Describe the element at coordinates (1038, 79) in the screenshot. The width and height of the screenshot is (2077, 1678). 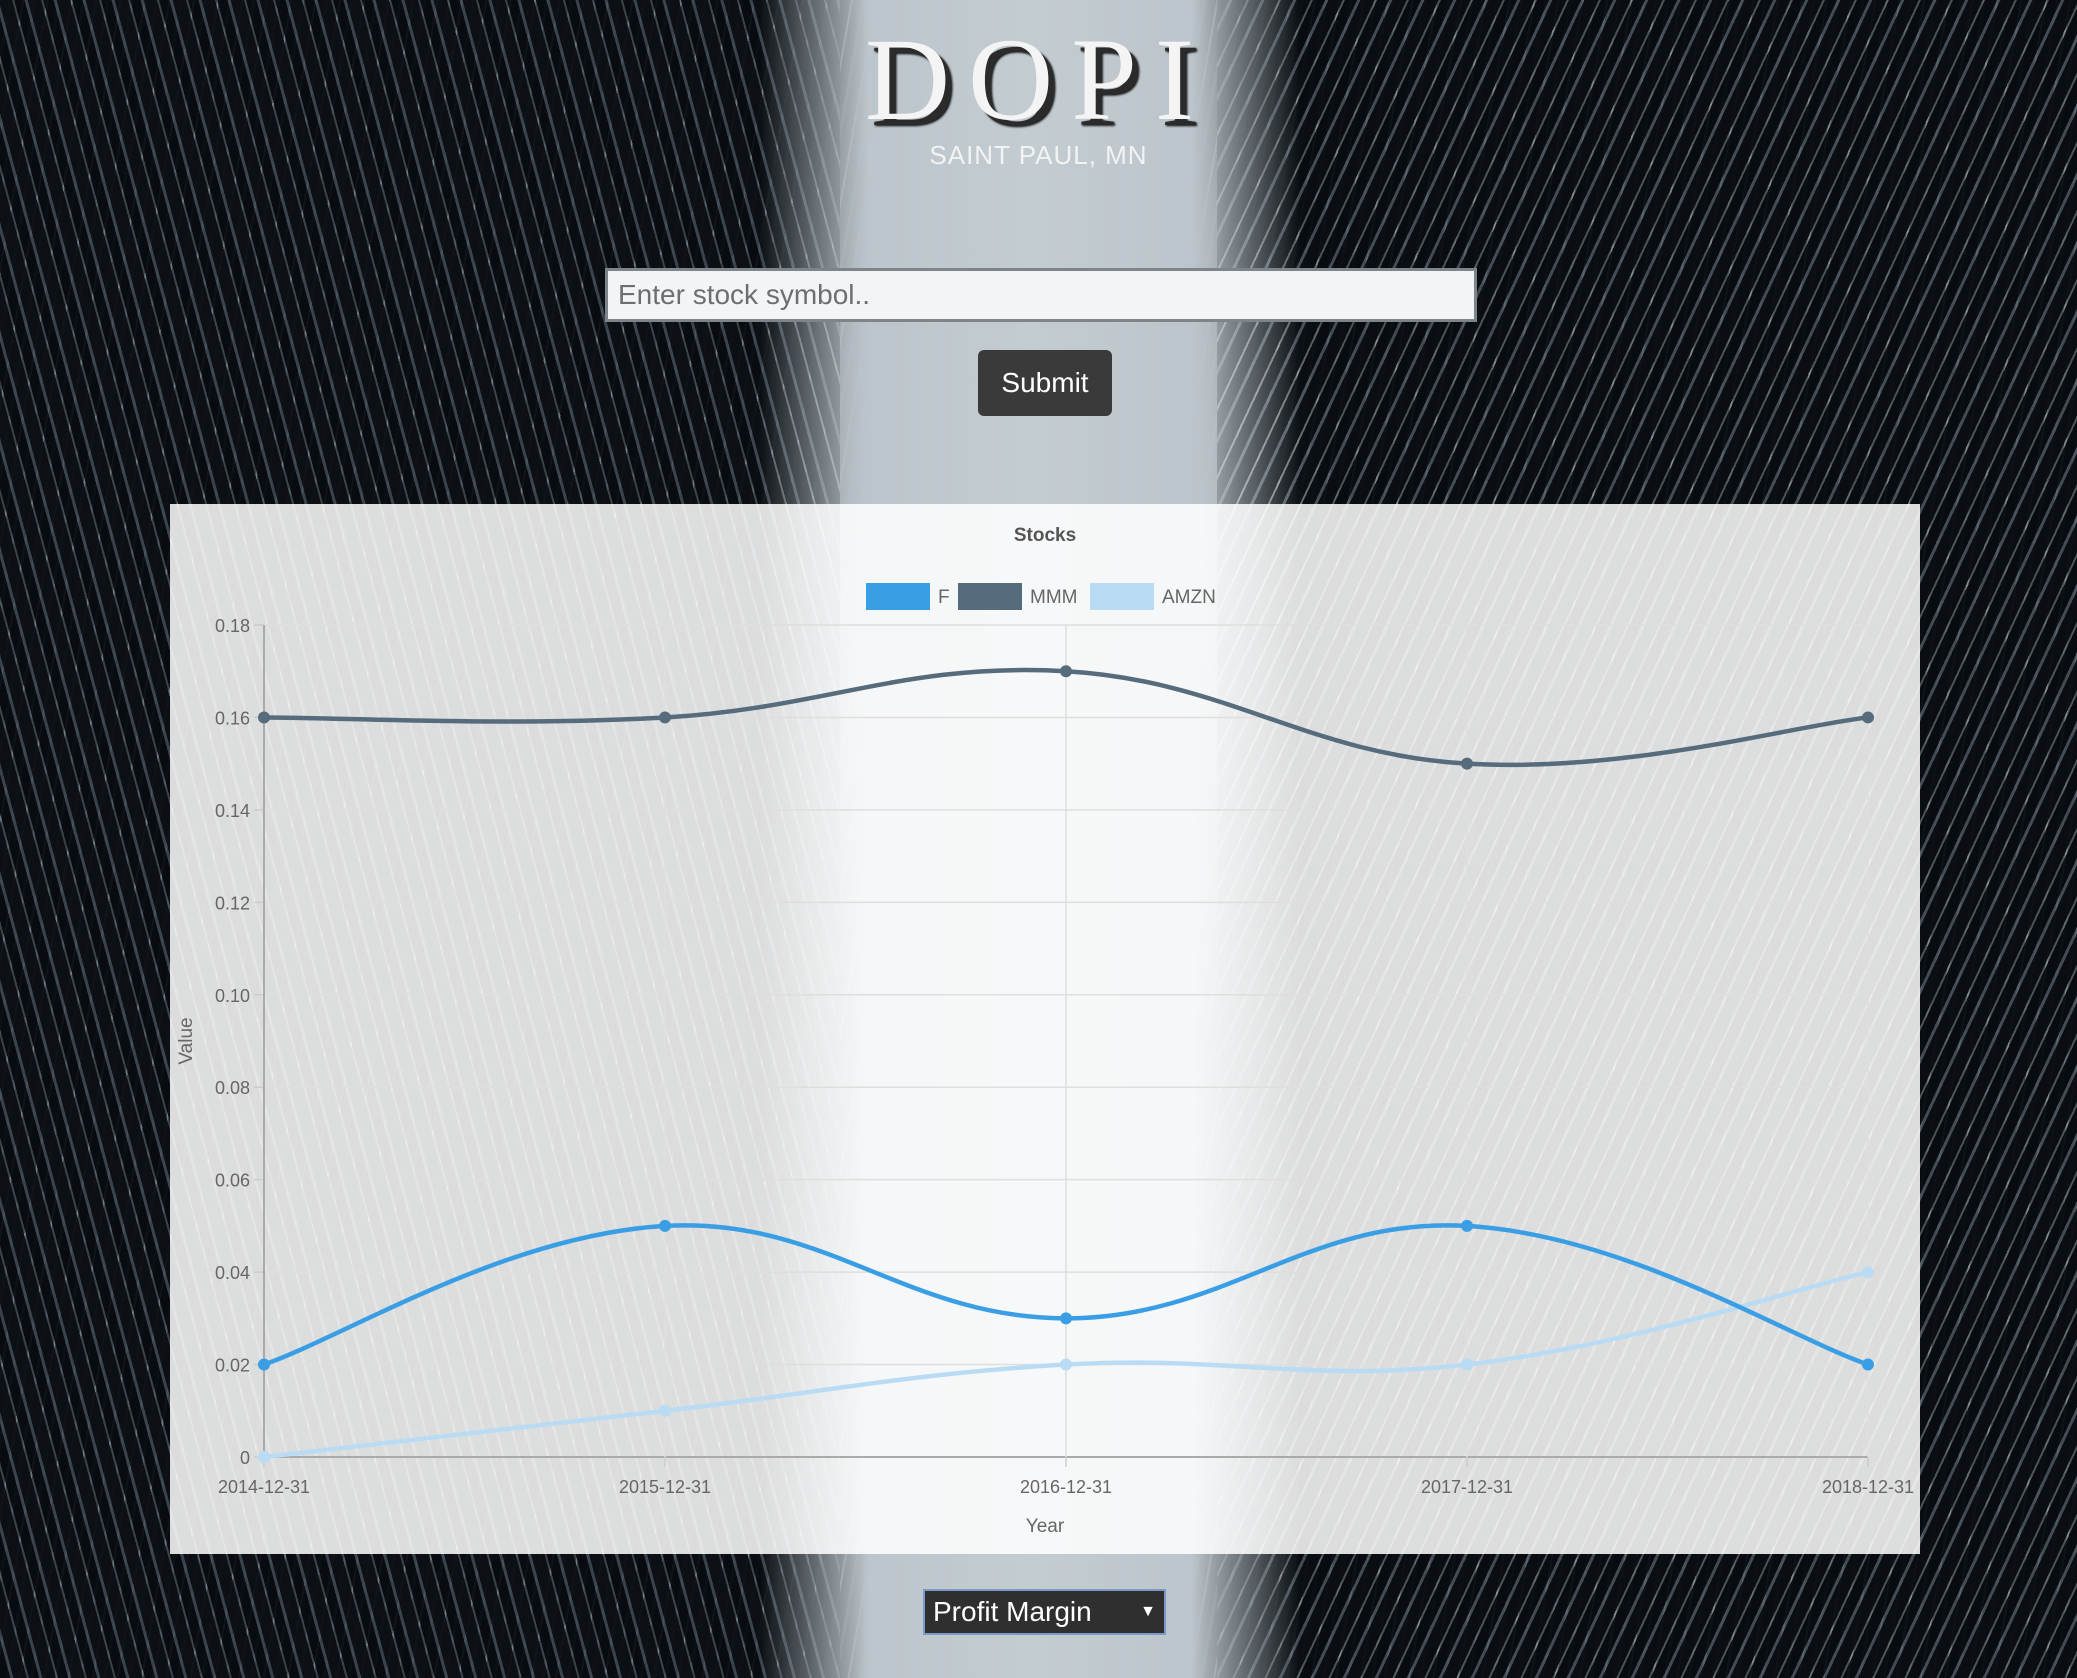
I see `site-logo: DOPI` at that location.